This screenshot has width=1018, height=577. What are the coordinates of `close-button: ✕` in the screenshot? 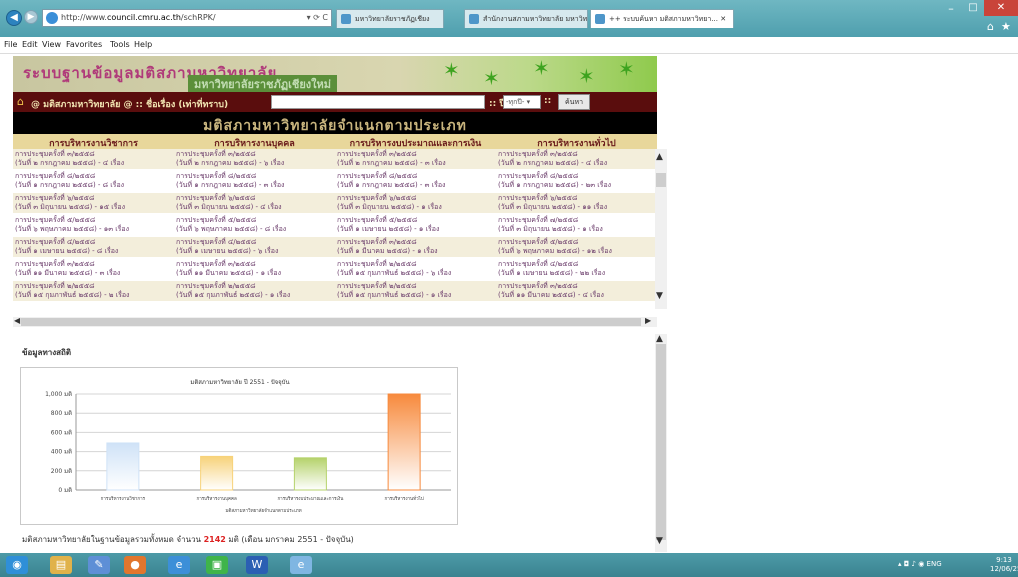 It's located at (1001, 8).